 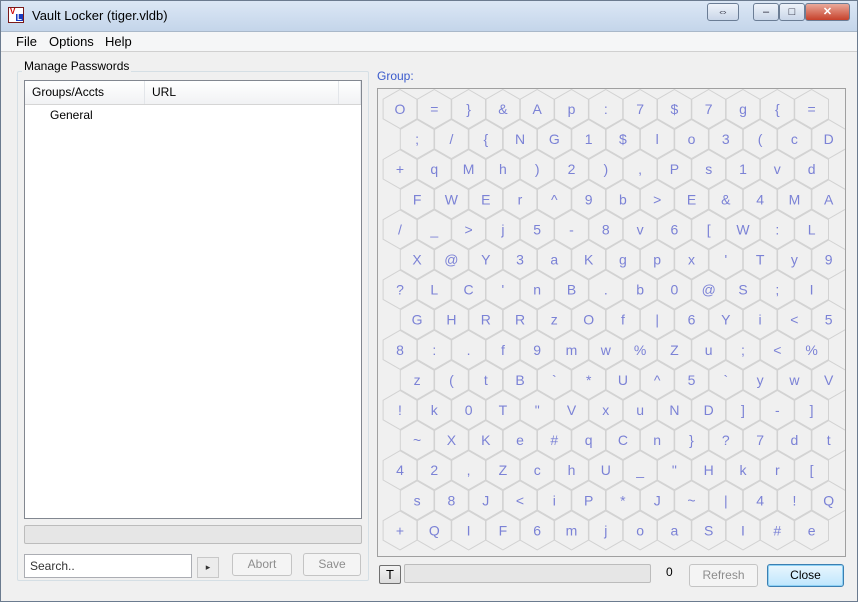 I want to click on column-groups-accts: Groups/Accts, so click(x=85, y=92).